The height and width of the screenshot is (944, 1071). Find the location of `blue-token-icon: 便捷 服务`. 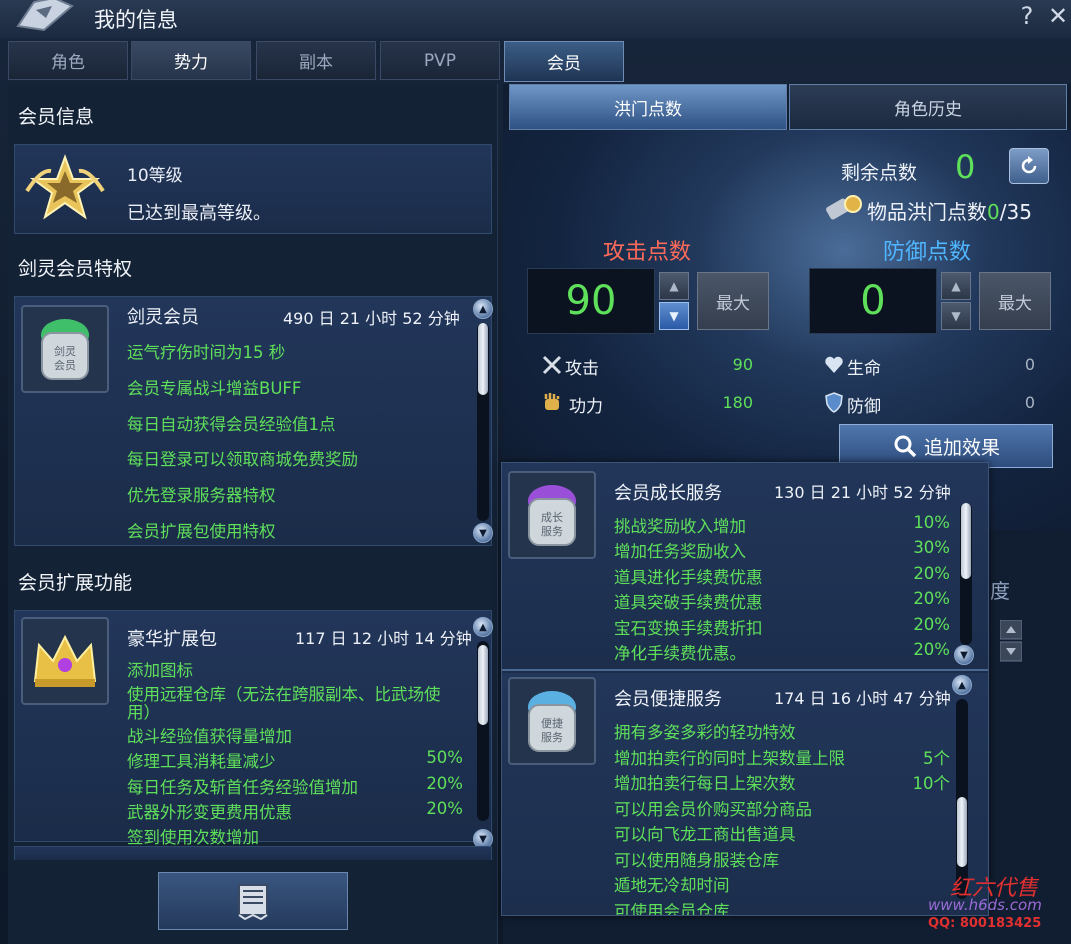

blue-token-icon: 便捷 服务 is located at coordinates (552, 721).